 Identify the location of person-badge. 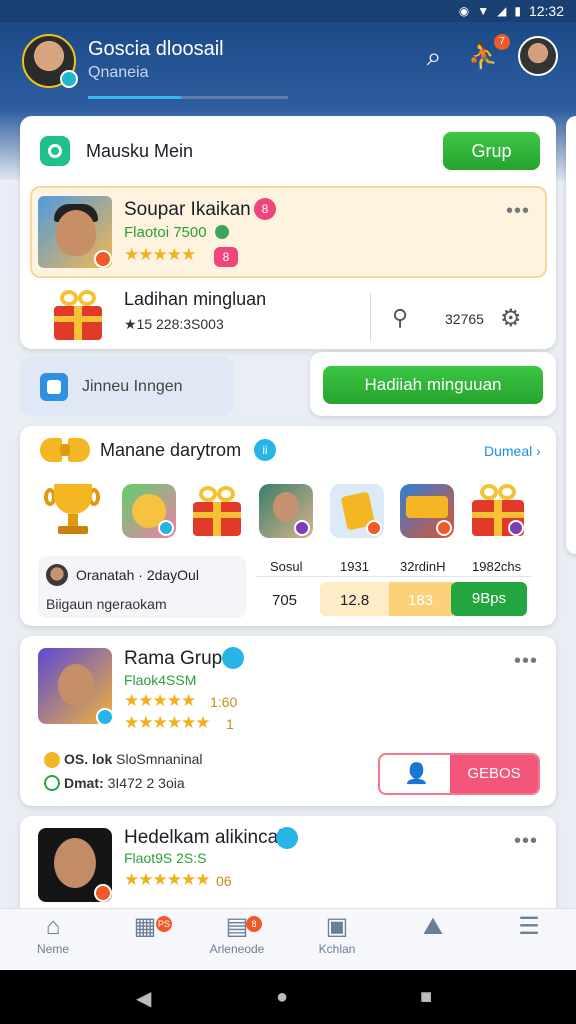
(302, 528).